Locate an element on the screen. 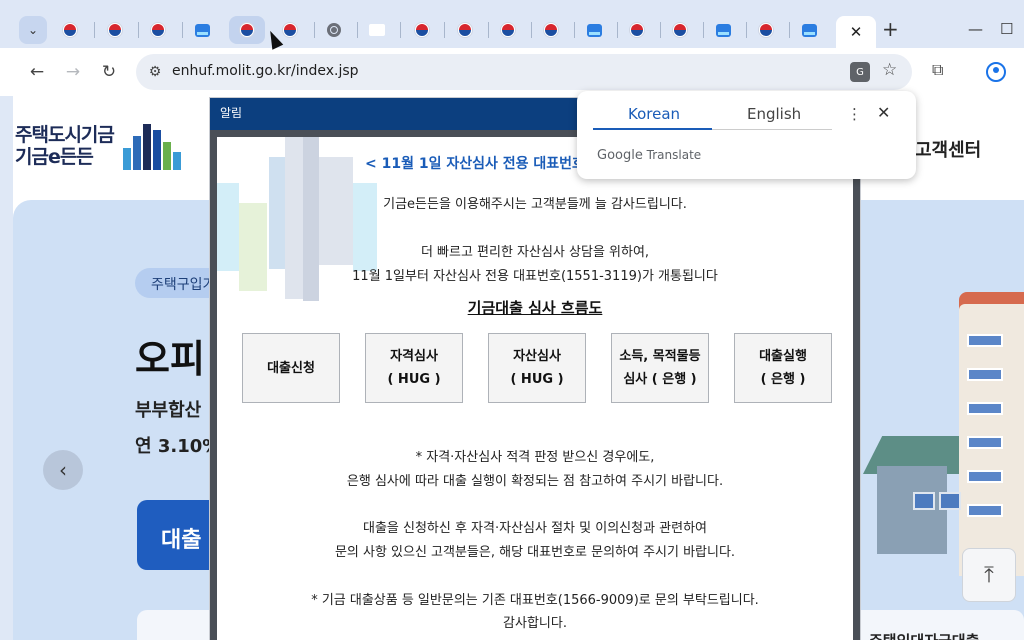 This screenshot has width=1024, height=640. flow-step: 대출신청 is located at coordinates (291, 368).